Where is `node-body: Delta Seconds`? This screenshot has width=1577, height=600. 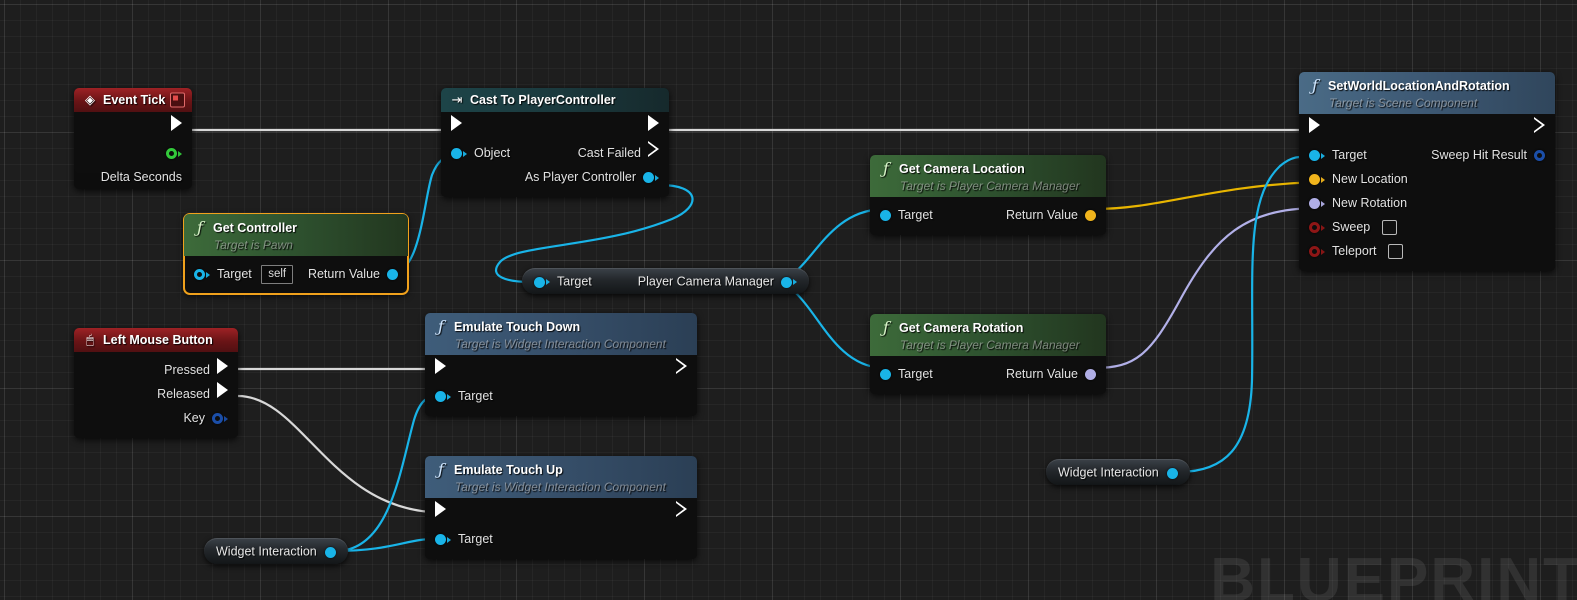
node-body: Delta Seconds is located at coordinates (133, 148).